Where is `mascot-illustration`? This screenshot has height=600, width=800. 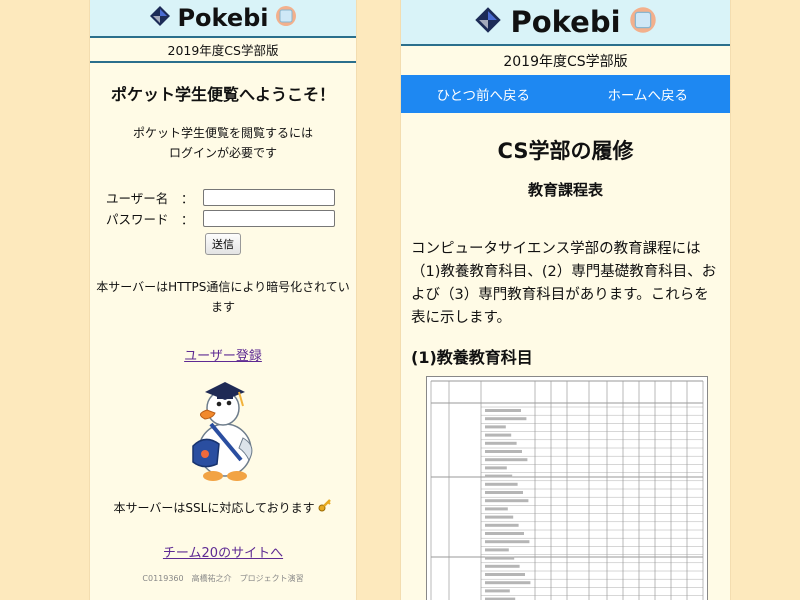
mascot-illustration is located at coordinates (223, 428).